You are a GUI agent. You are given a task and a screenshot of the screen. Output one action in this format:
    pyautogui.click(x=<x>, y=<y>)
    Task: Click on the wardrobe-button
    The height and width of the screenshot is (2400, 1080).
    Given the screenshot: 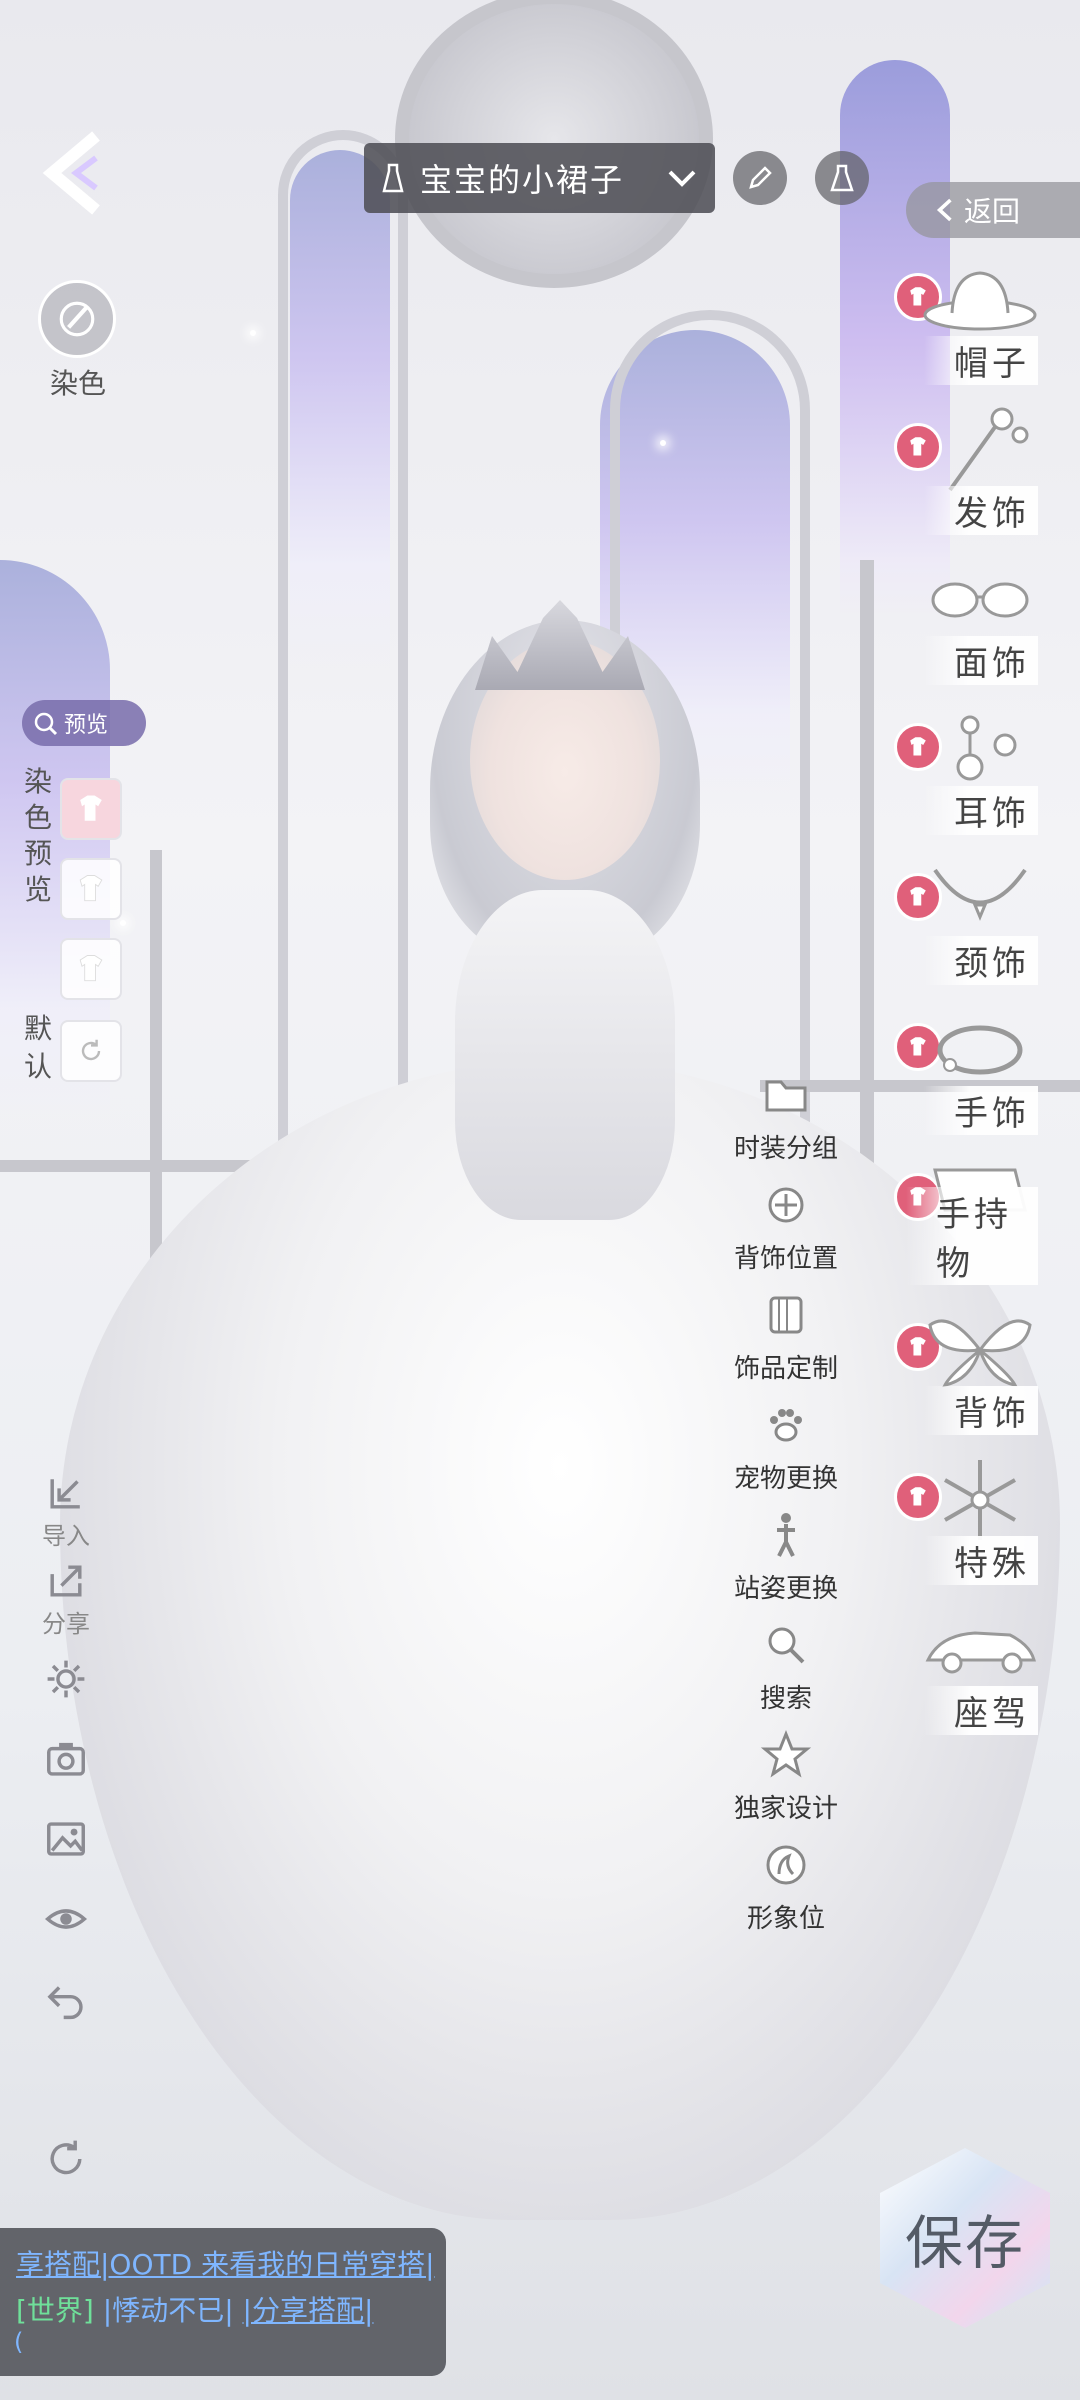 What is the action you would take?
    pyautogui.click(x=842, y=178)
    